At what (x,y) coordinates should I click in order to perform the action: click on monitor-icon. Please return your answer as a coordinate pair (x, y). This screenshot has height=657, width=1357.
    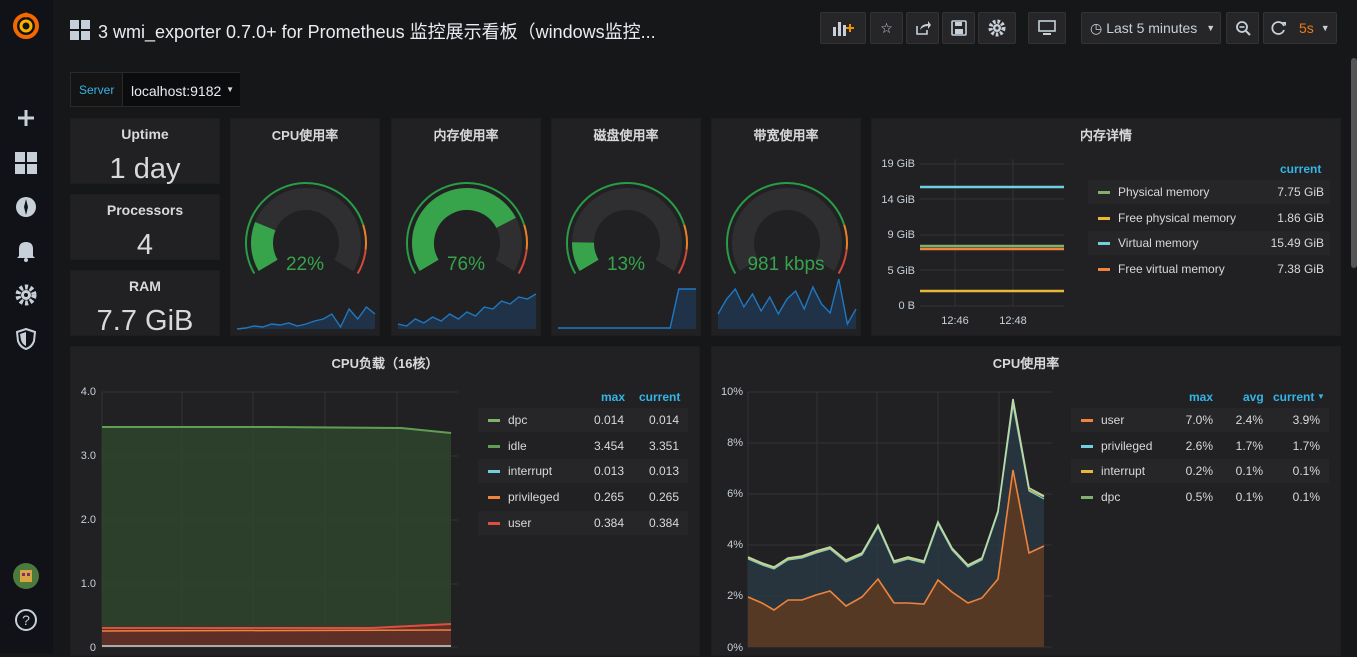
    Looking at the image, I should click on (1047, 27).